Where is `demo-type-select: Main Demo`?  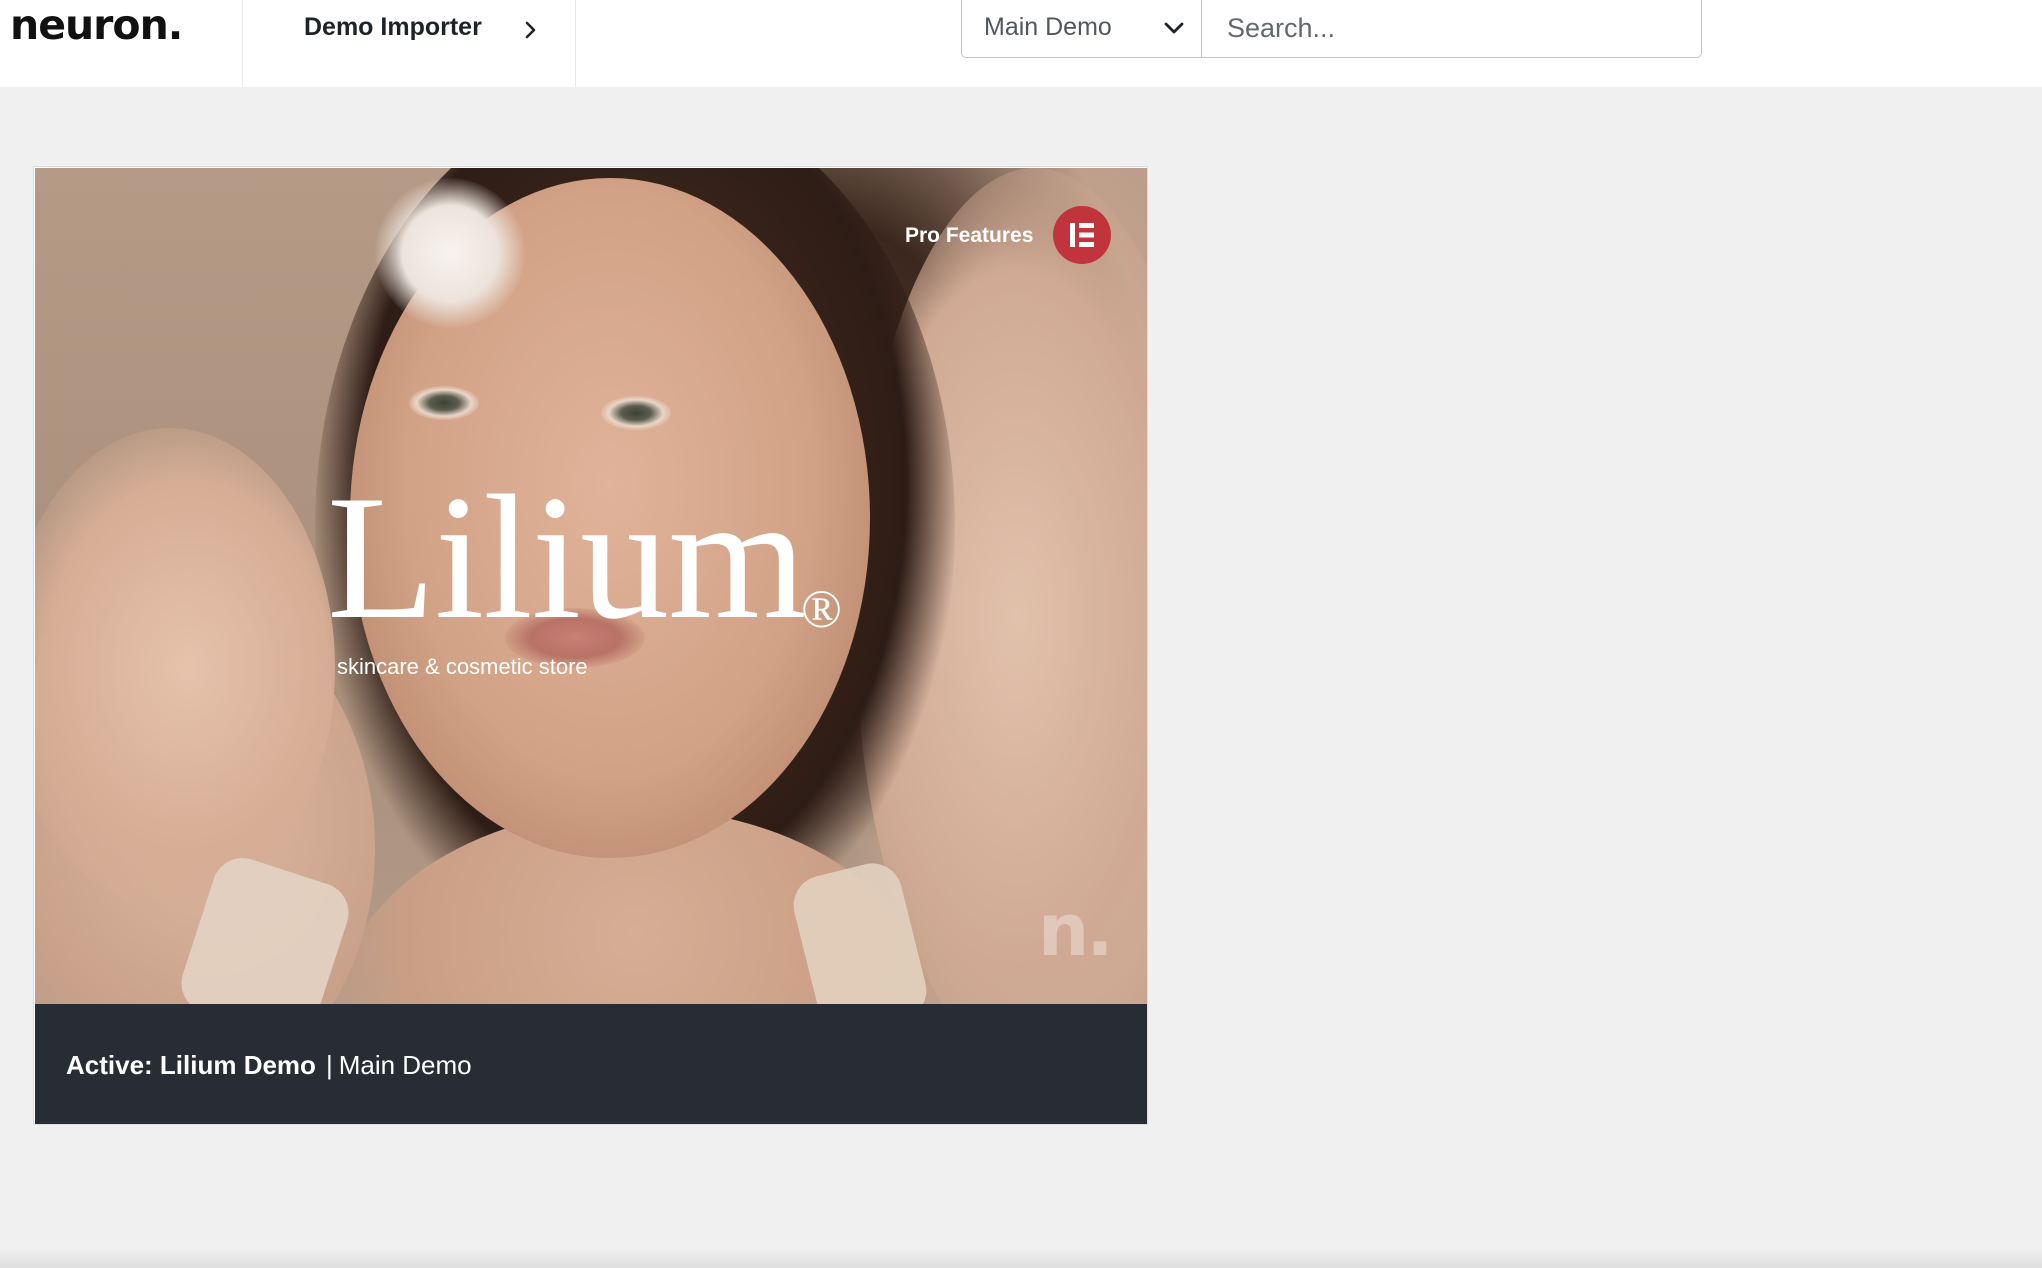
demo-type-select: Main Demo is located at coordinates (1082, 28).